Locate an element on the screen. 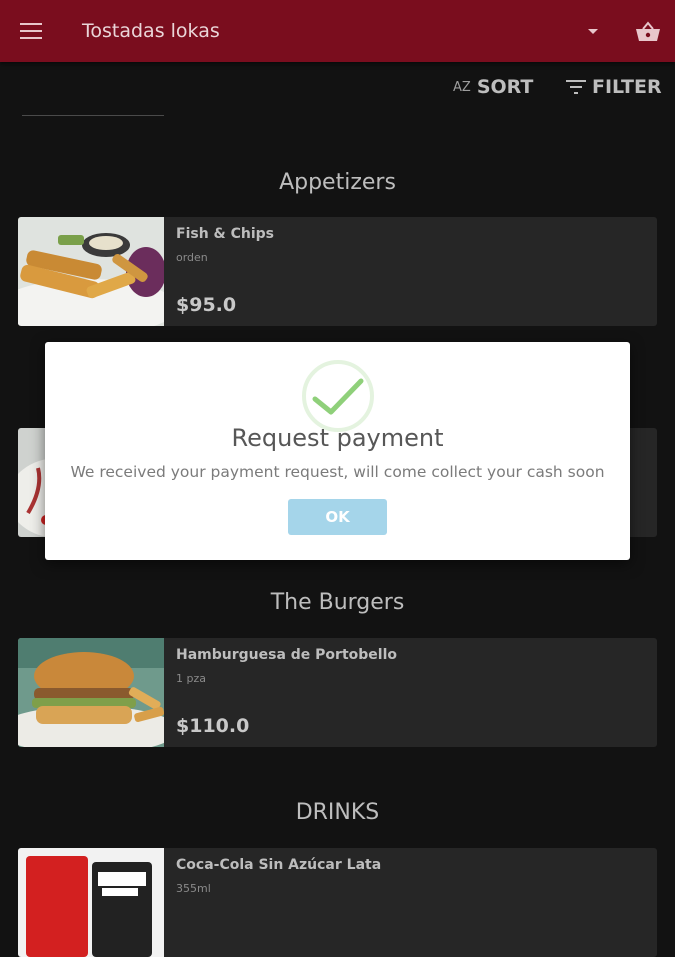  success-check-icon is located at coordinates (338, 396).